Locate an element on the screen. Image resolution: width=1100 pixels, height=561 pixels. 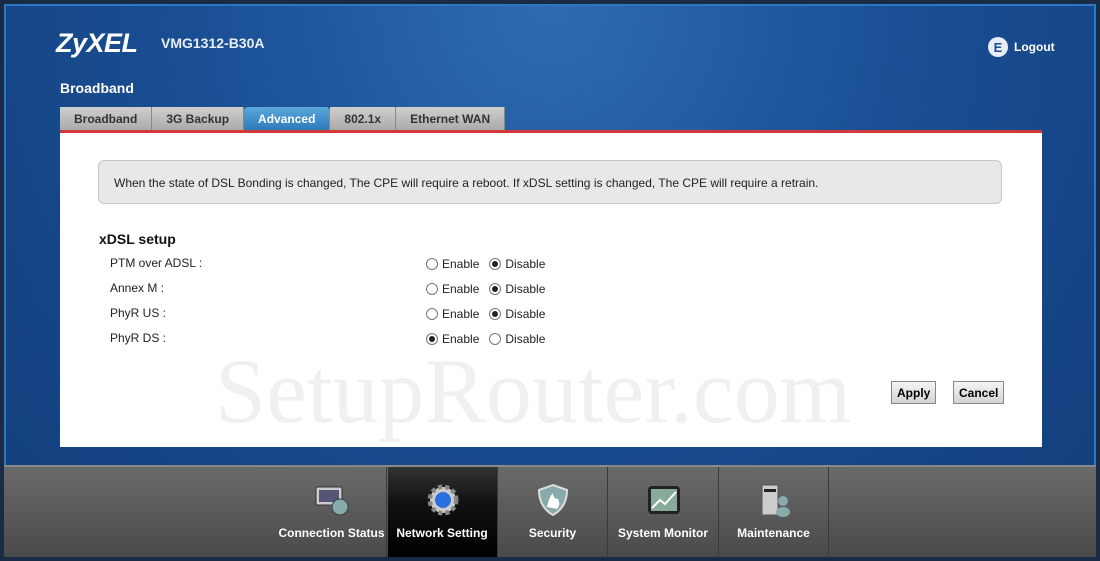
nav-connection-status: Connection Status is located at coordinates (332, 512).